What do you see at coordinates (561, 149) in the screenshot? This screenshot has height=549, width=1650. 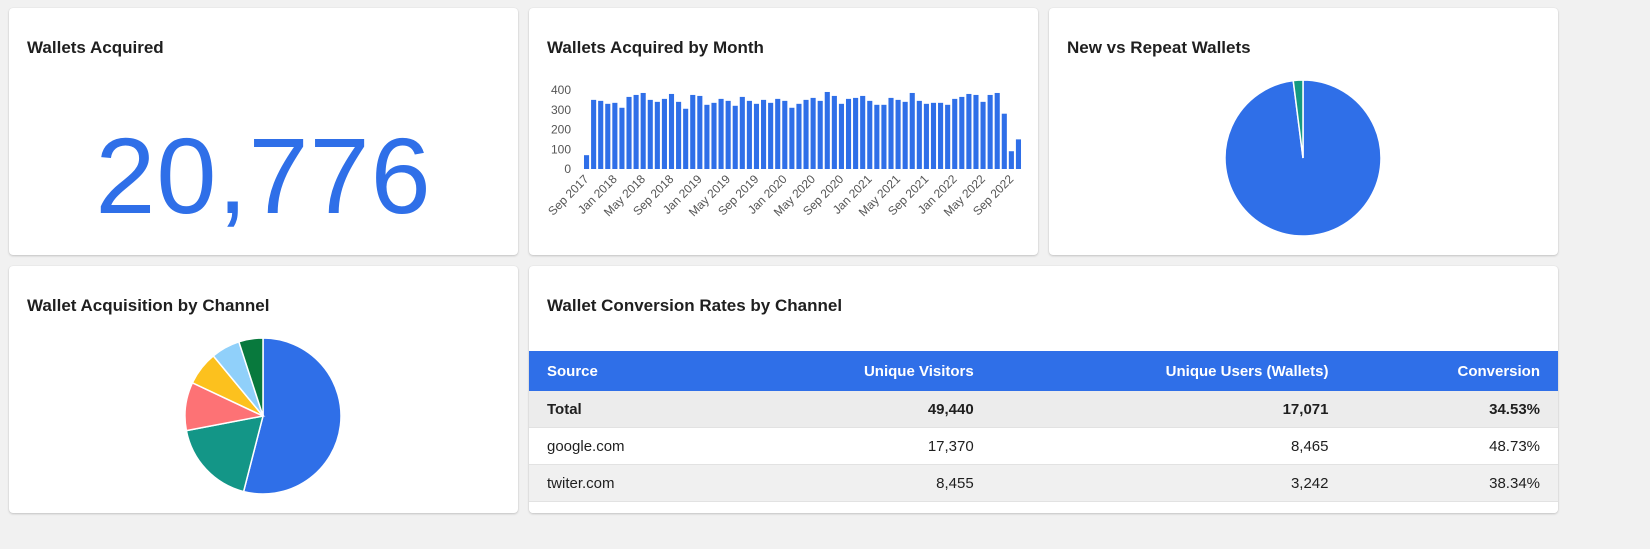 I see `y-tick-label: 100` at bounding box center [561, 149].